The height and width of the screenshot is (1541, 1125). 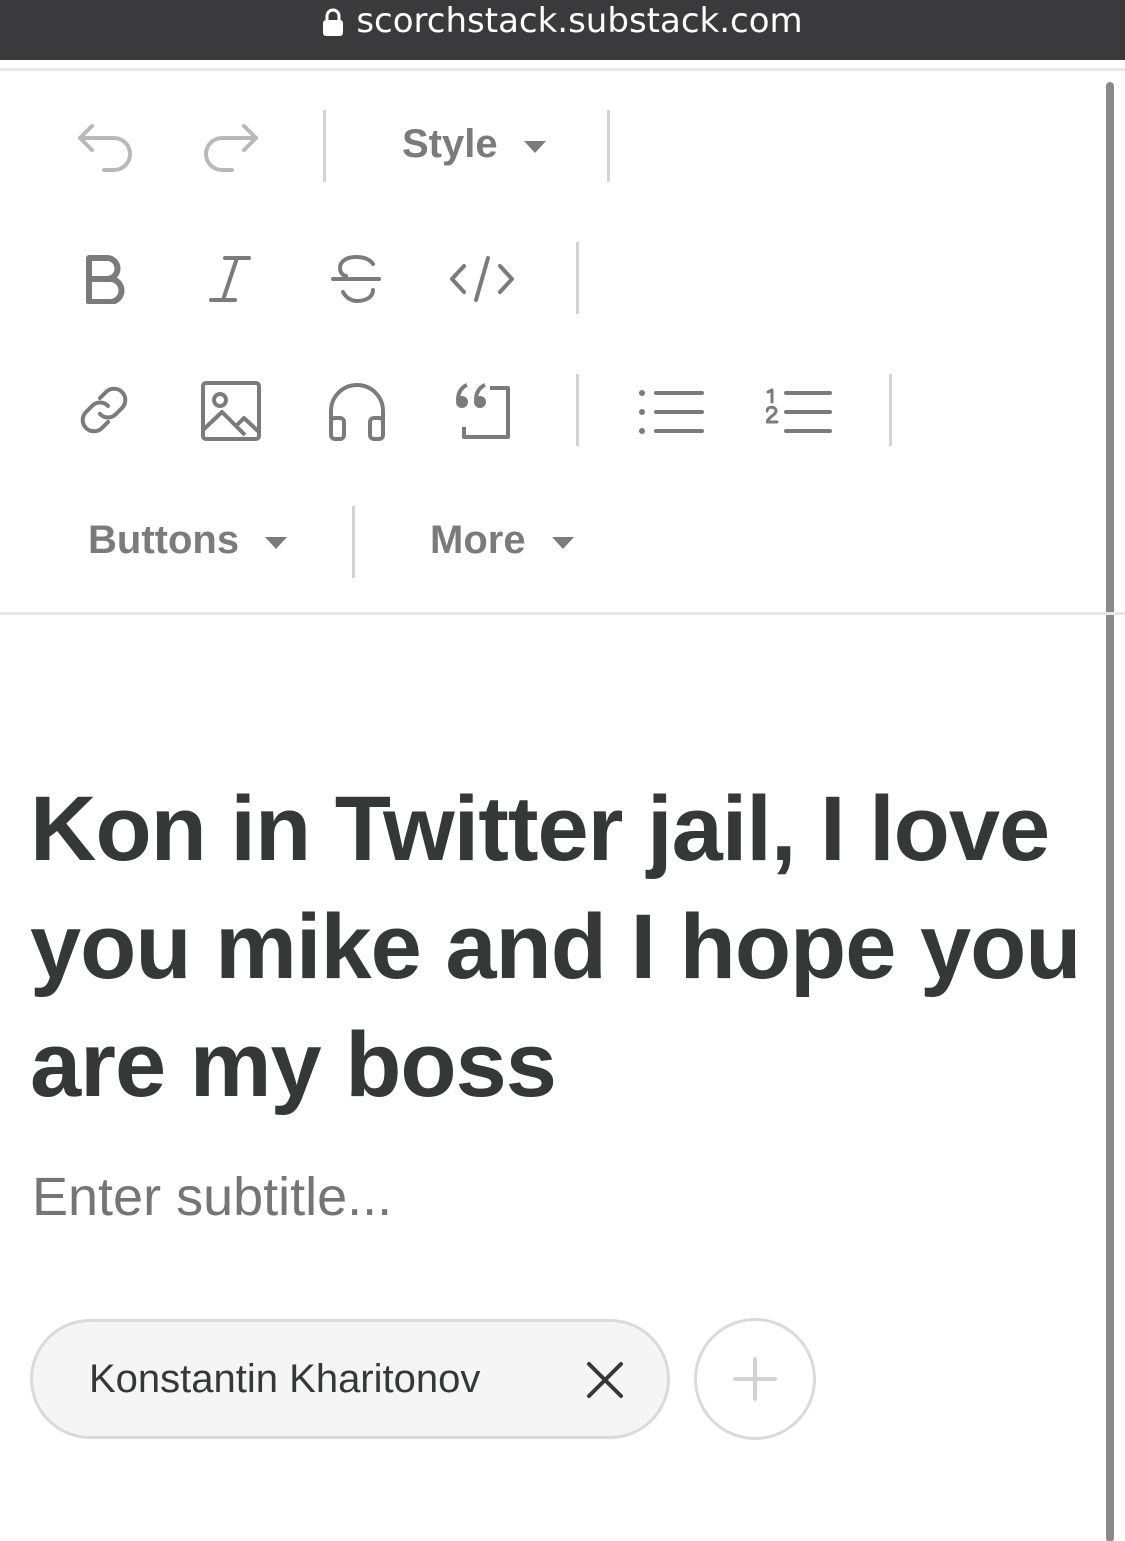 I want to click on headphones-icon, so click(x=357, y=412).